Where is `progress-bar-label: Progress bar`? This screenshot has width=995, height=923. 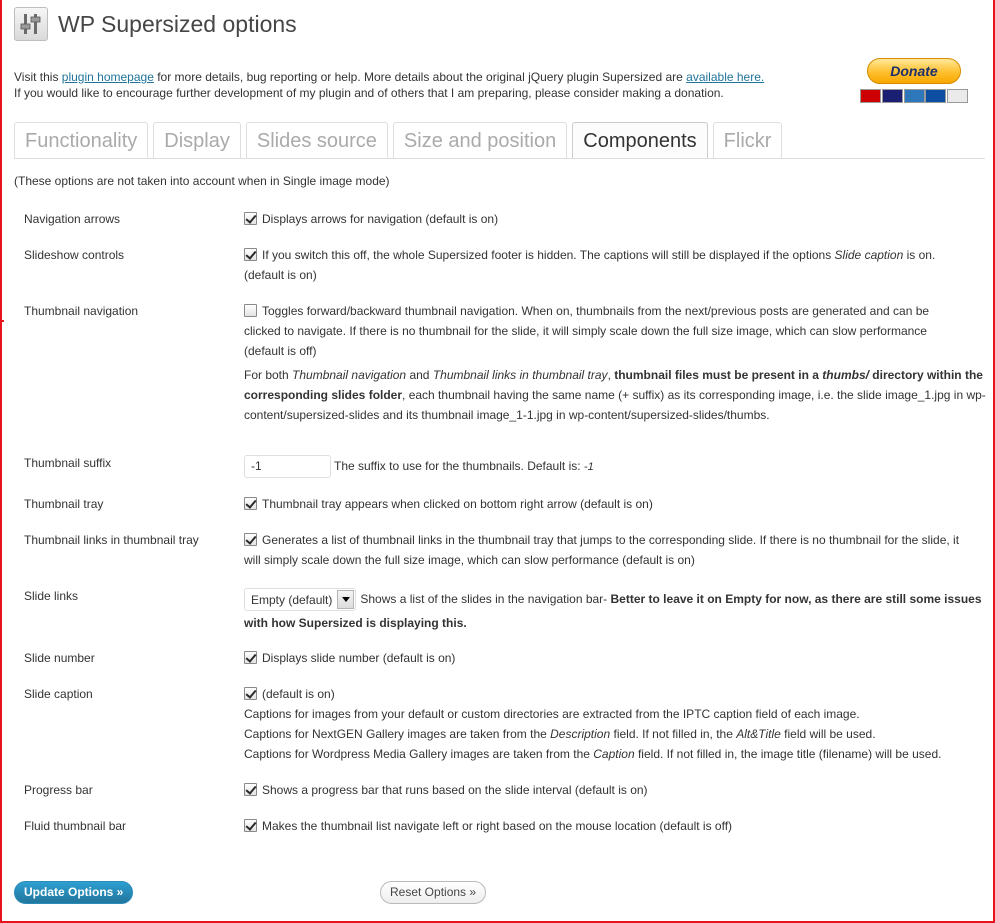
progress-bar-label: Progress bar is located at coordinates (58, 790).